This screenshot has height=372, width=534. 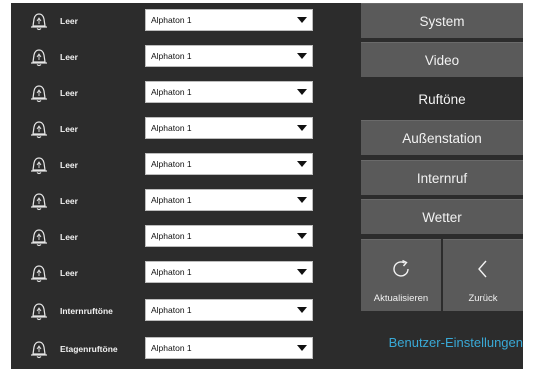 What do you see at coordinates (442, 59) in the screenshot?
I see `menu-video-button: Video` at bounding box center [442, 59].